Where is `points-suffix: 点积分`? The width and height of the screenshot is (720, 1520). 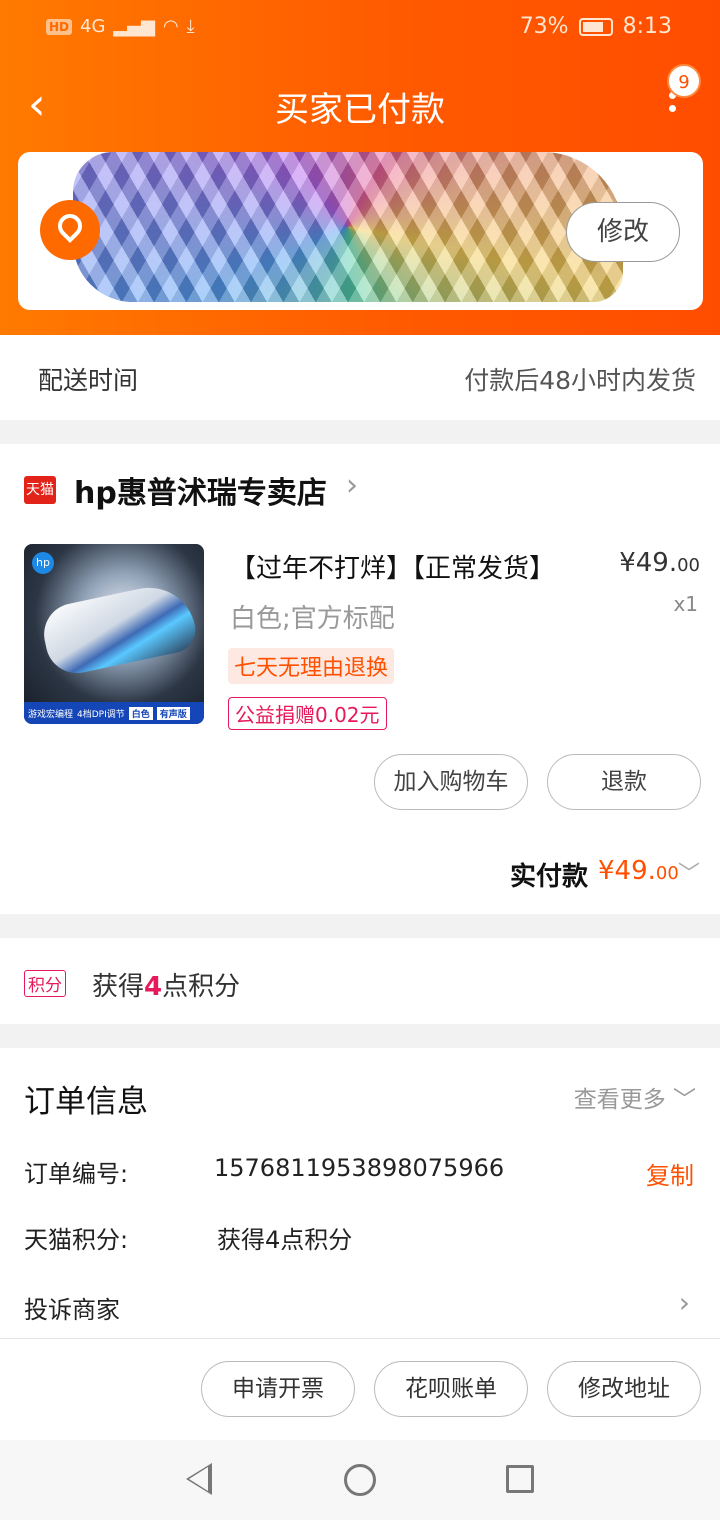 points-suffix: 点积分 is located at coordinates (201, 987).